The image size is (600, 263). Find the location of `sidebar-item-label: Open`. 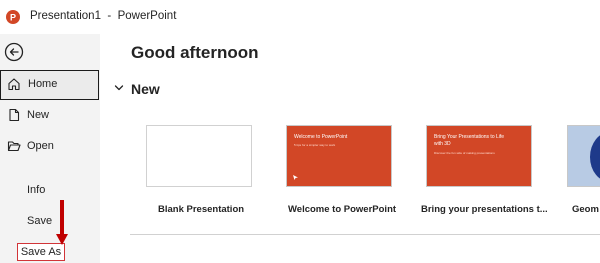

sidebar-item-label: Open is located at coordinates (40, 146).